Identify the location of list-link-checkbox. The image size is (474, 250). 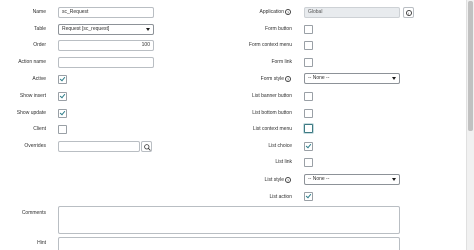
(308, 162).